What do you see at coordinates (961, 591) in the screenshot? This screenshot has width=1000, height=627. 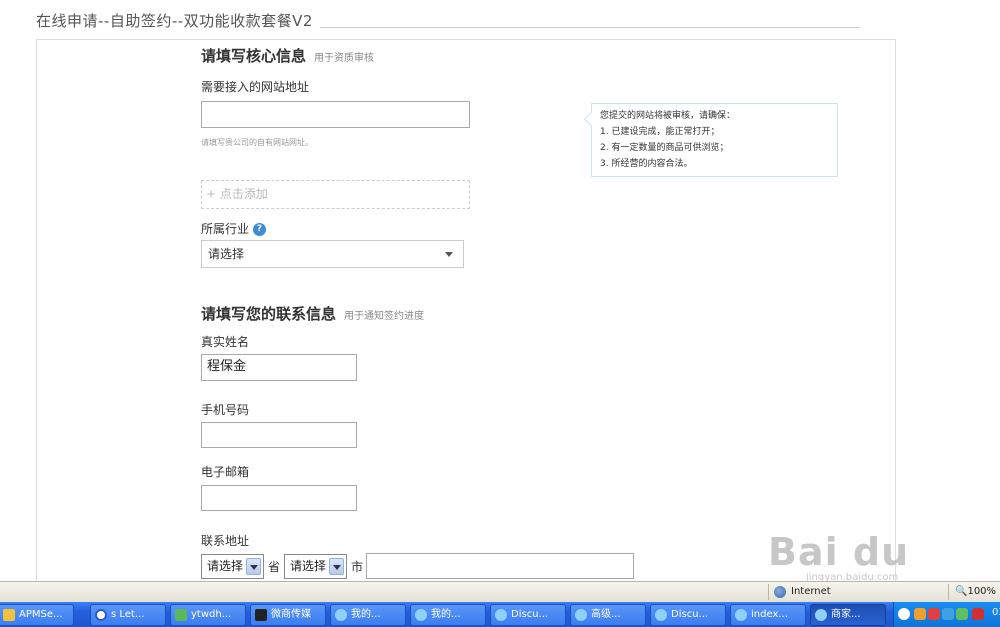 I see `zoom-icon: 🔍` at bounding box center [961, 591].